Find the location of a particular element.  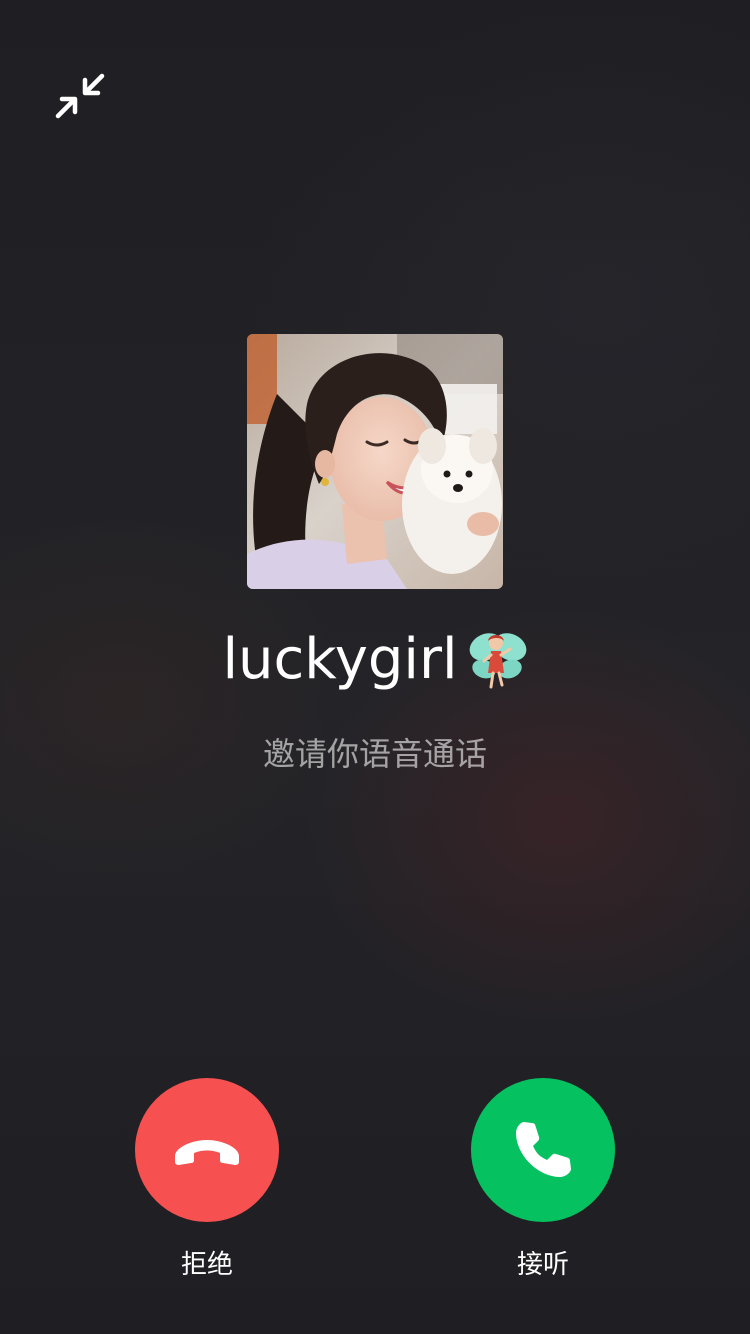

minimize-arrows-icon is located at coordinates (80, 96).